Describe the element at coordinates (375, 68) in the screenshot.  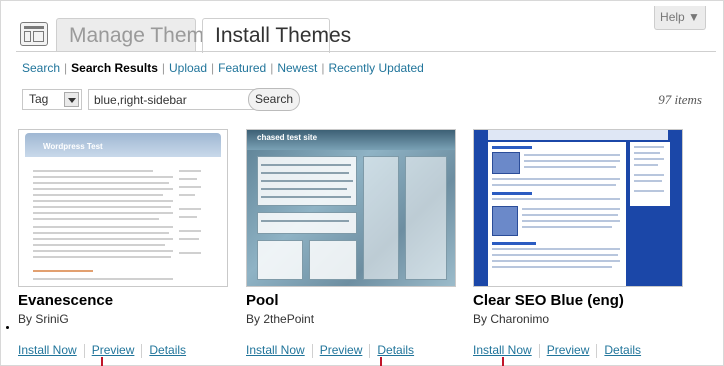
I see `subnav-recently-updated: Recently Updated` at that location.